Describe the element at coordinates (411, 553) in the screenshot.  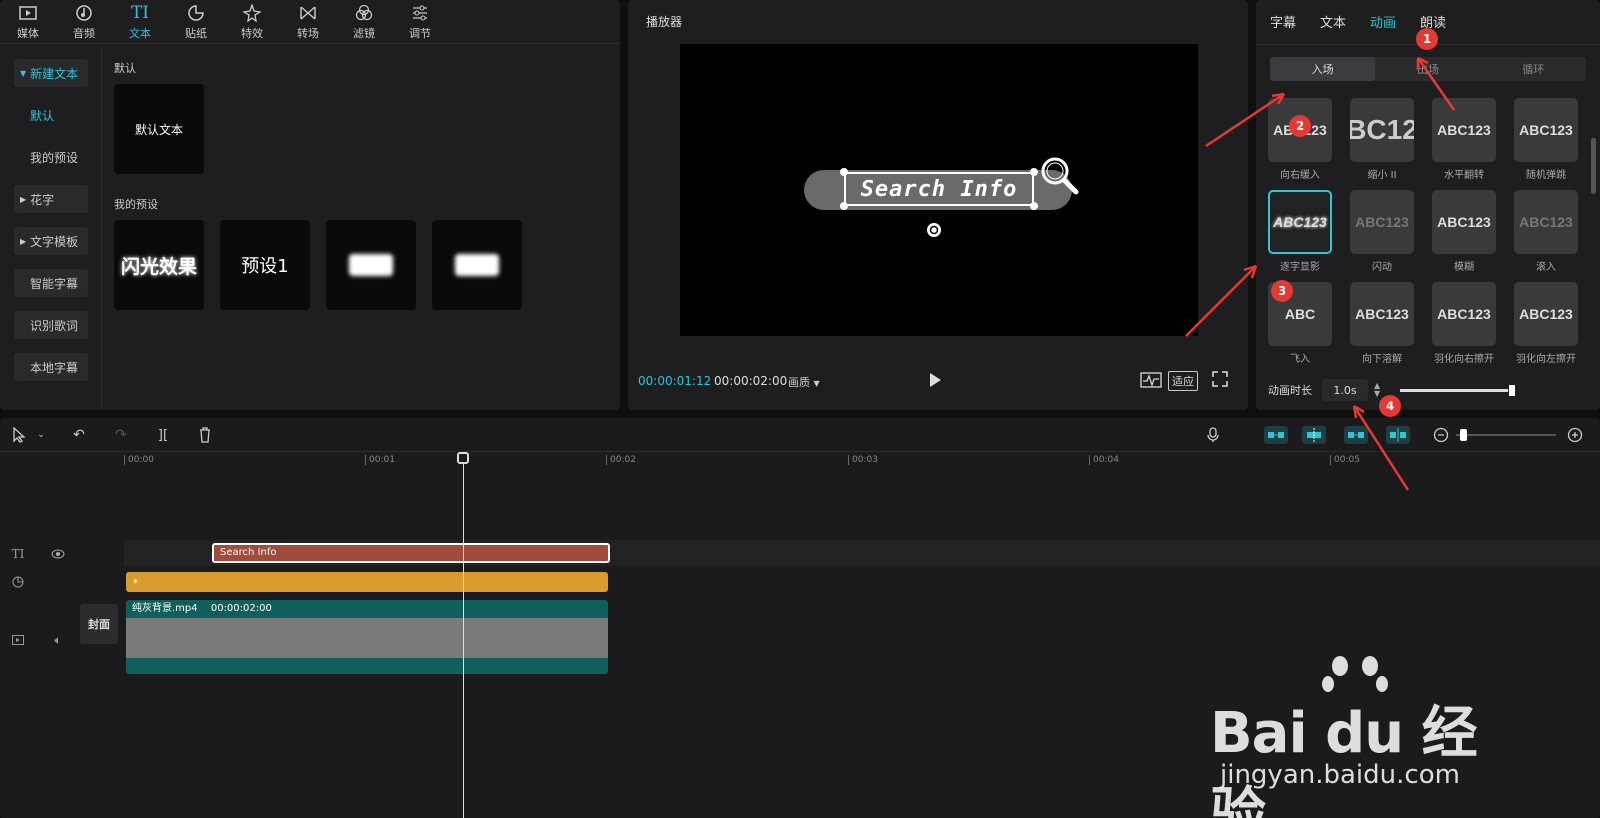
I see `text-clip: Search Info` at that location.